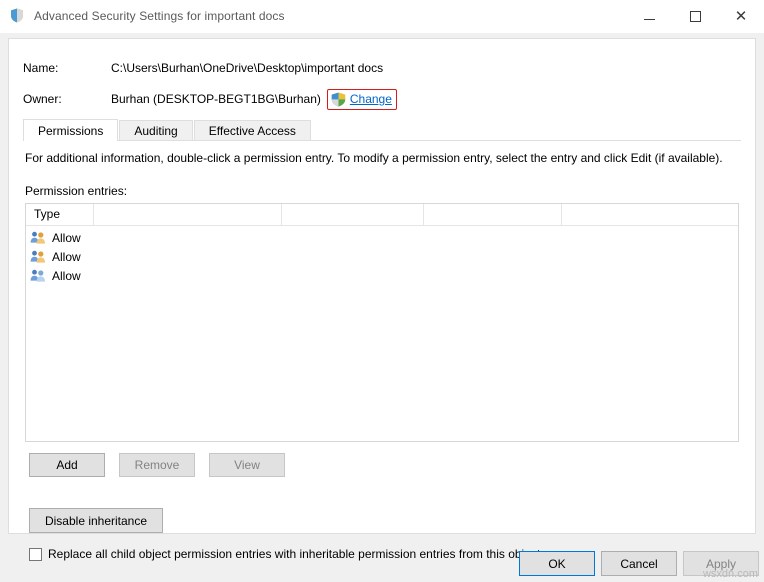  I want to click on close-button: ✕, so click(741, 16).